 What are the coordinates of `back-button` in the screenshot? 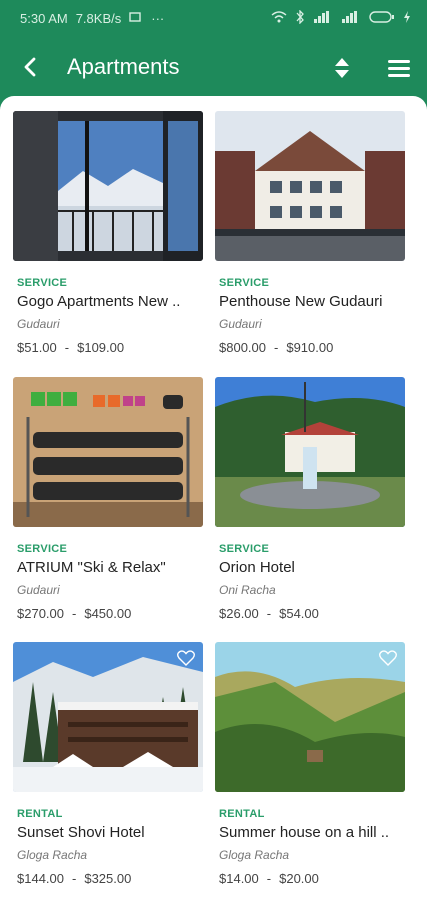 It's located at (31, 68).